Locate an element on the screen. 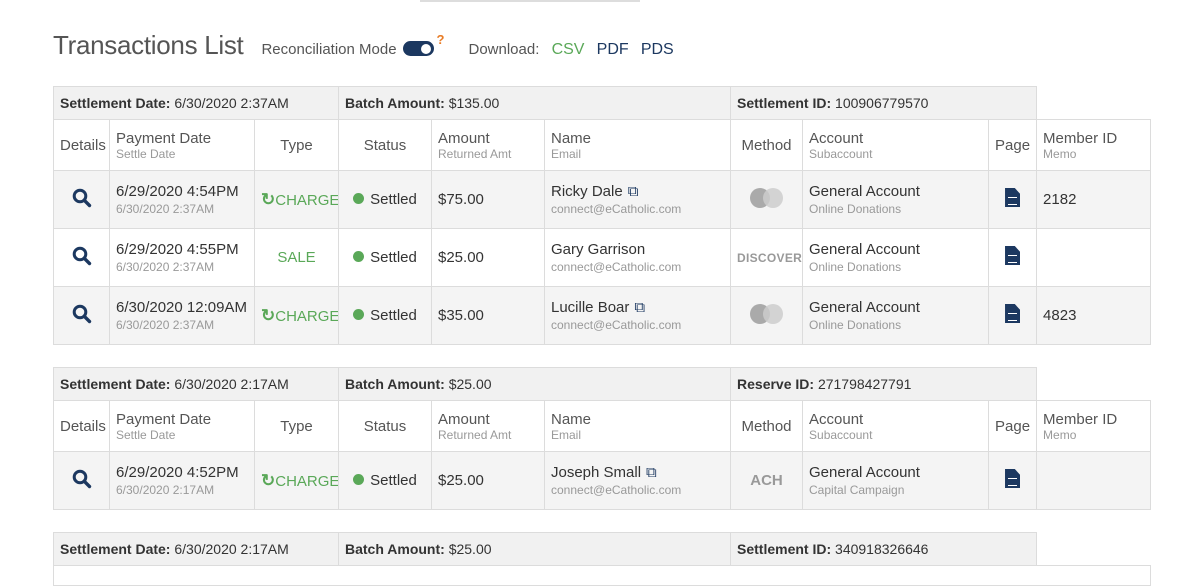 This screenshot has height=586, width=1200. download-csv-link: CSV is located at coordinates (568, 49).